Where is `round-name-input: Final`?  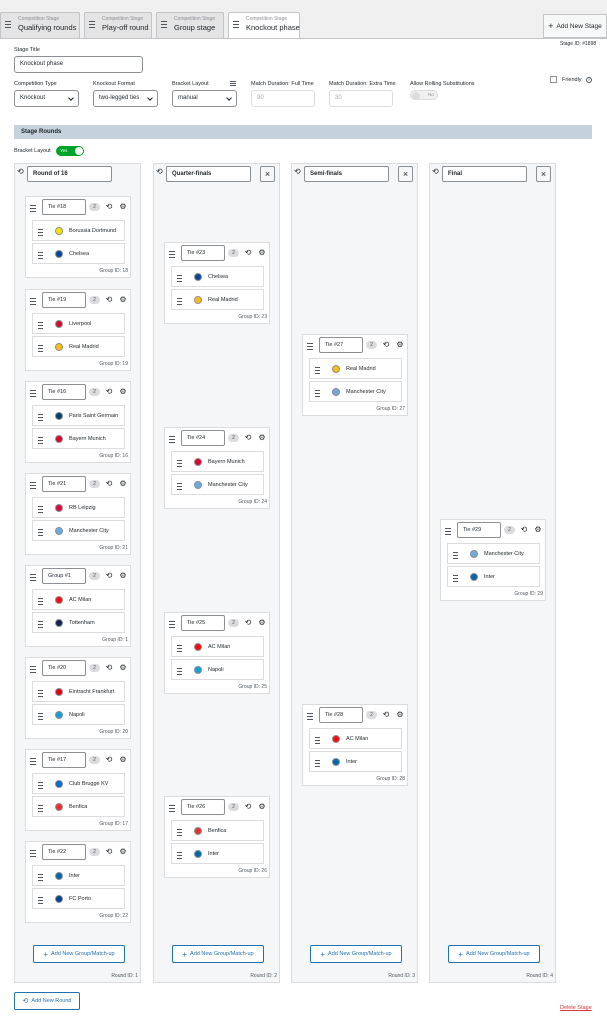
round-name-input: Final is located at coordinates (484, 174).